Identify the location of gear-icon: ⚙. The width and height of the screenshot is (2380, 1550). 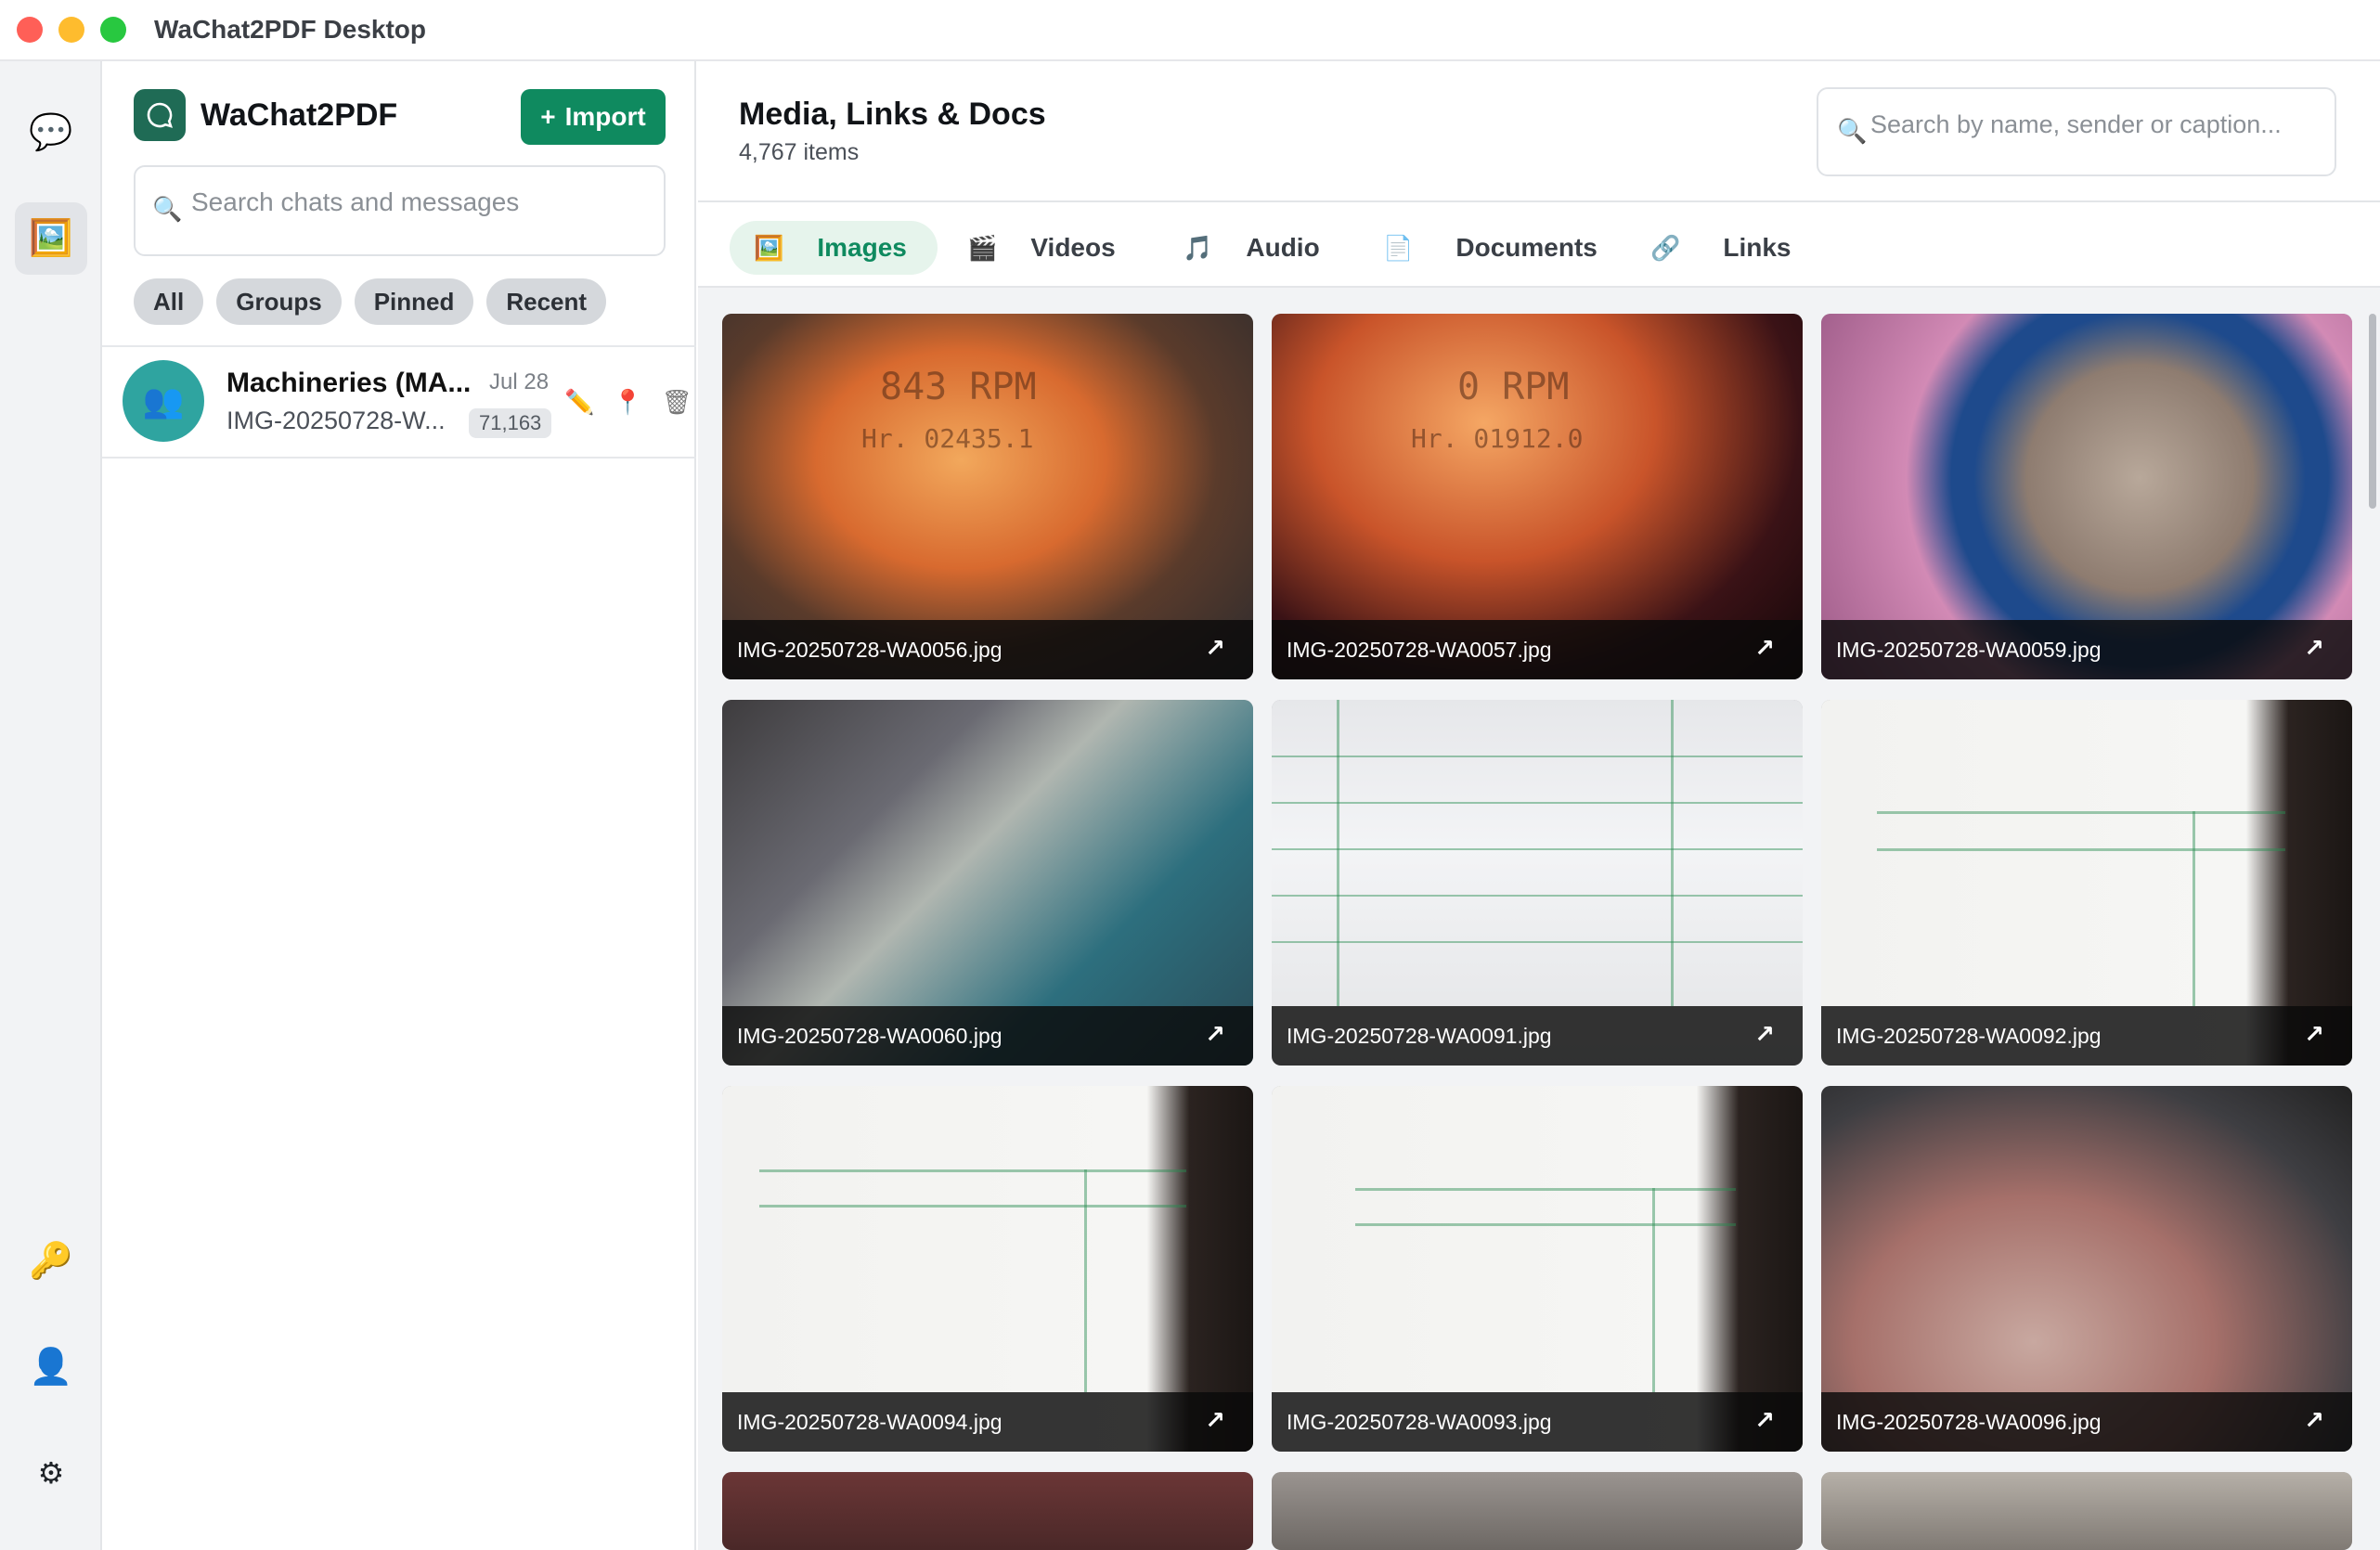
(51, 1473).